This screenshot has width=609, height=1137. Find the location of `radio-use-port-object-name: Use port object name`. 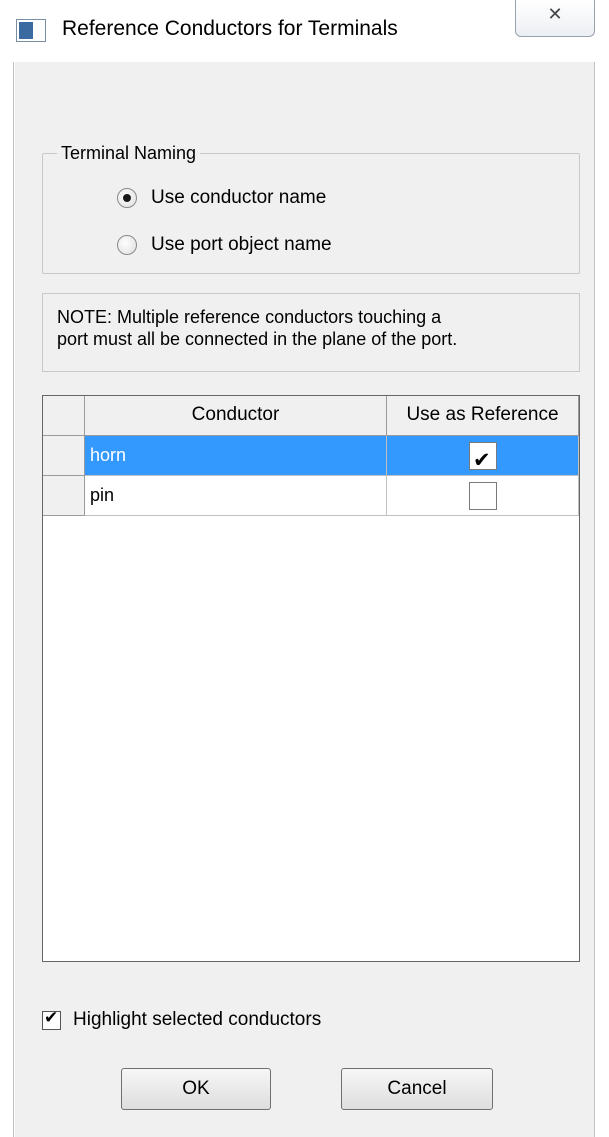

radio-use-port-object-name: Use port object name is located at coordinates (224, 245).